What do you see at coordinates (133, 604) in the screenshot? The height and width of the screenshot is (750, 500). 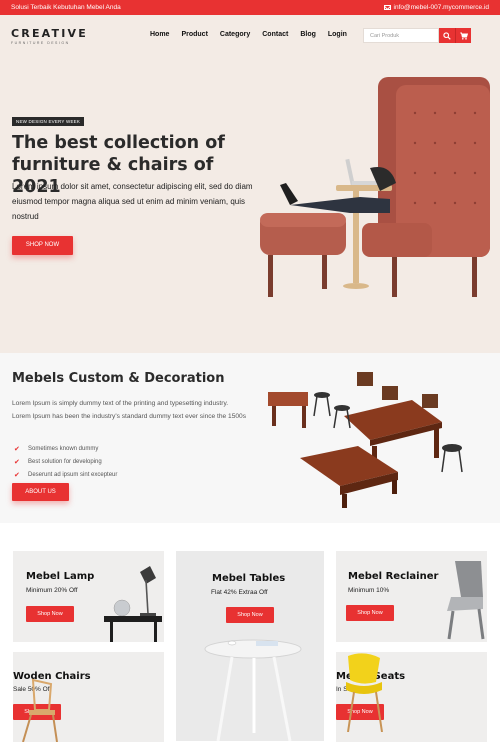 I see `lamp-image` at bounding box center [133, 604].